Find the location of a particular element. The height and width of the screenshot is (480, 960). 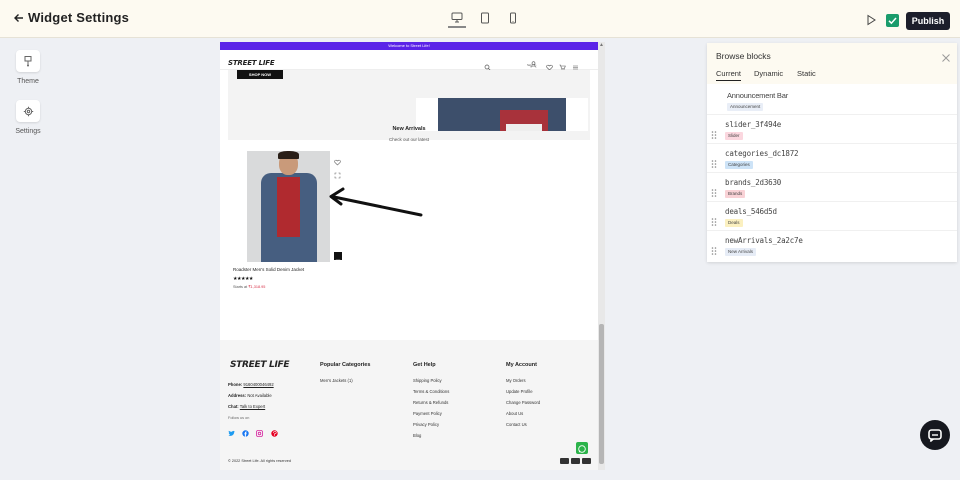

desktop-icon is located at coordinates (457, 17).